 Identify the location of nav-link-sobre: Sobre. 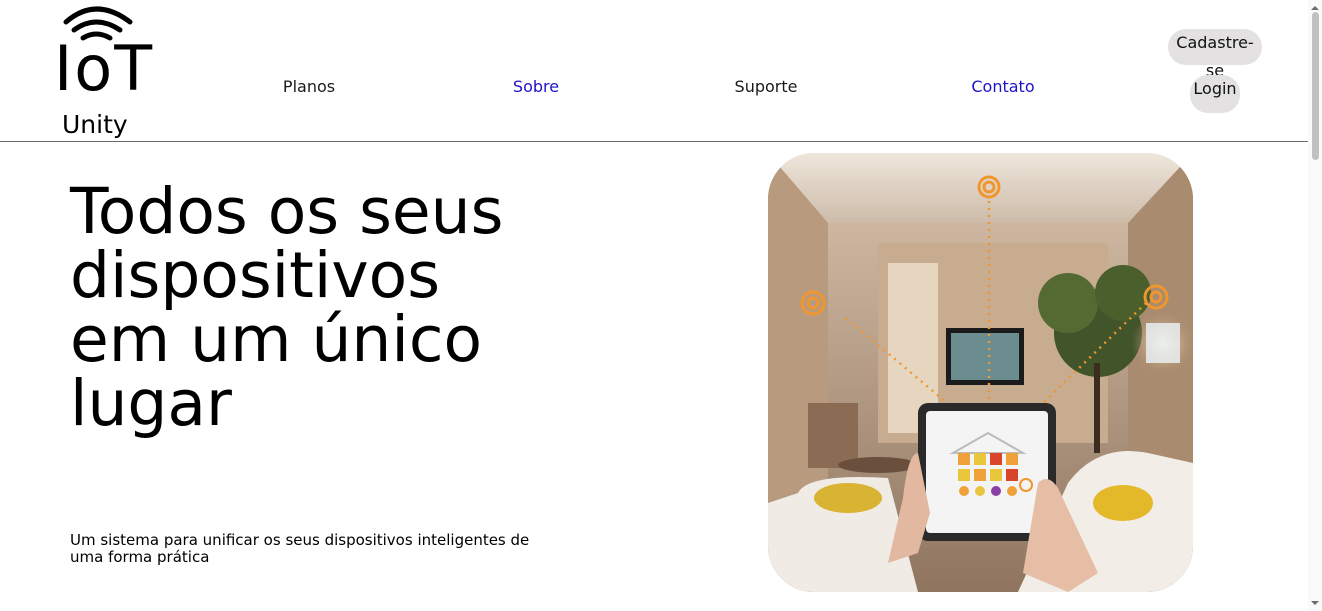
(536, 87).